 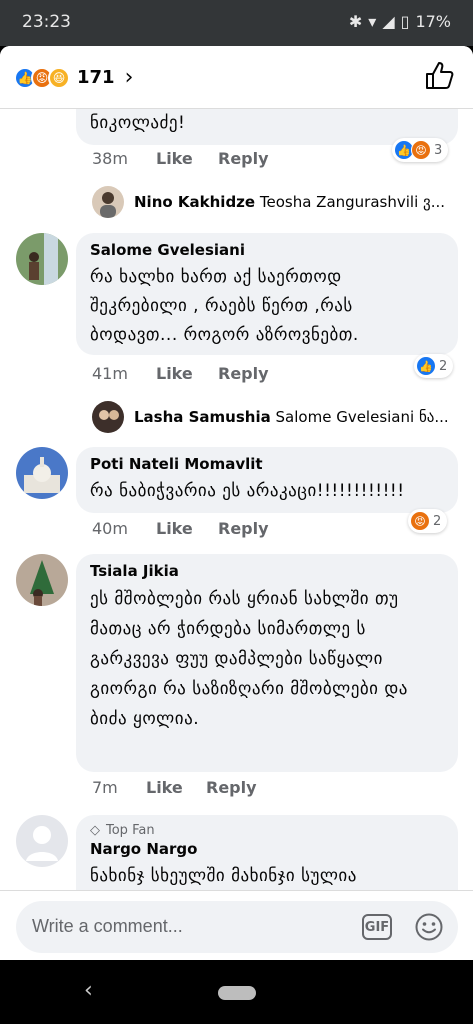 I want to click on comment-time: 38m, so click(x=110, y=158).